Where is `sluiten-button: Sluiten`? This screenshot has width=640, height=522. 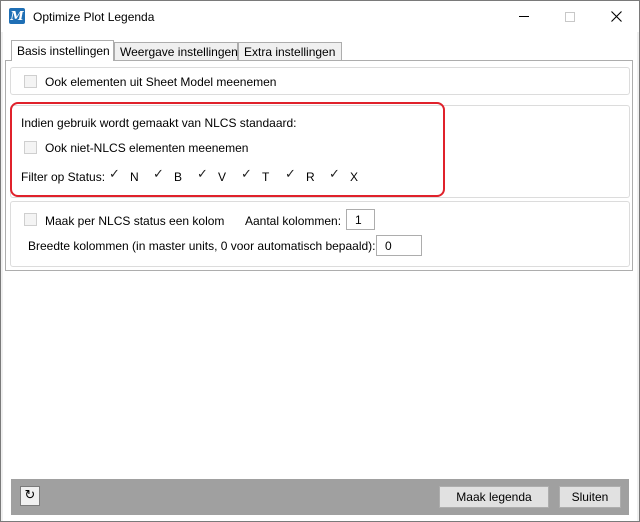 sluiten-button: Sluiten is located at coordinates (590, 497).